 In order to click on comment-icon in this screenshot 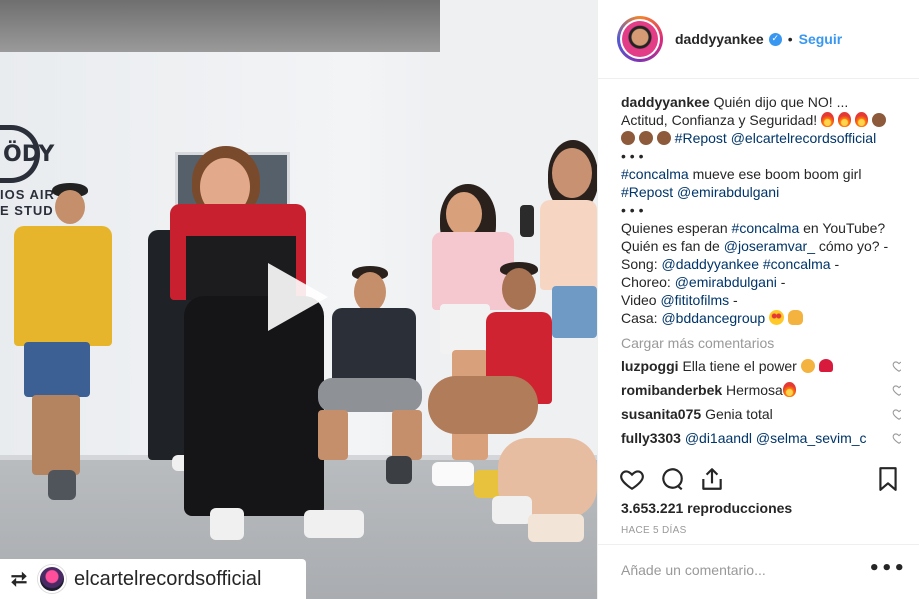, I will do `click(672, 479)`.